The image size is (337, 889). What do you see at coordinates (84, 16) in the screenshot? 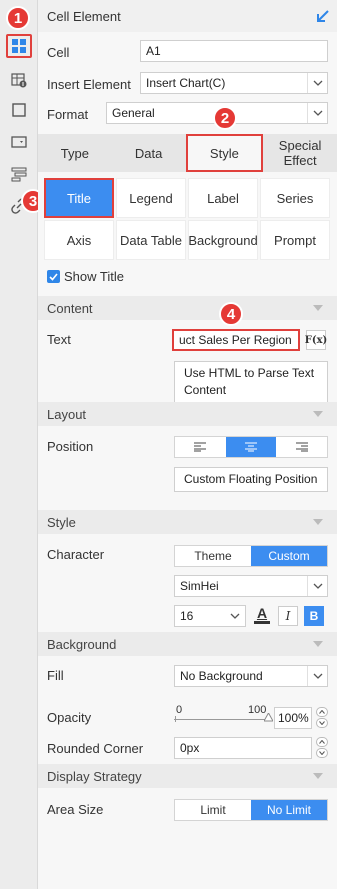
I see `panel-title: Cell Element` at bounding box center [84, 16].